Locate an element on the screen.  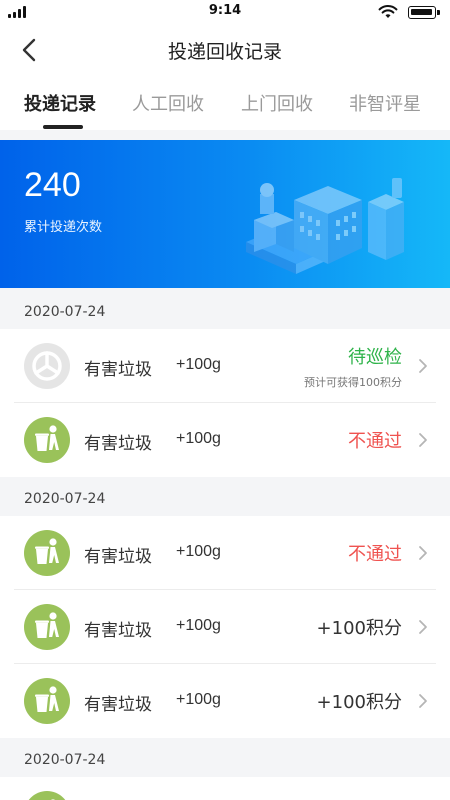
tab-active-indicator is located at coordinates (63, 127).